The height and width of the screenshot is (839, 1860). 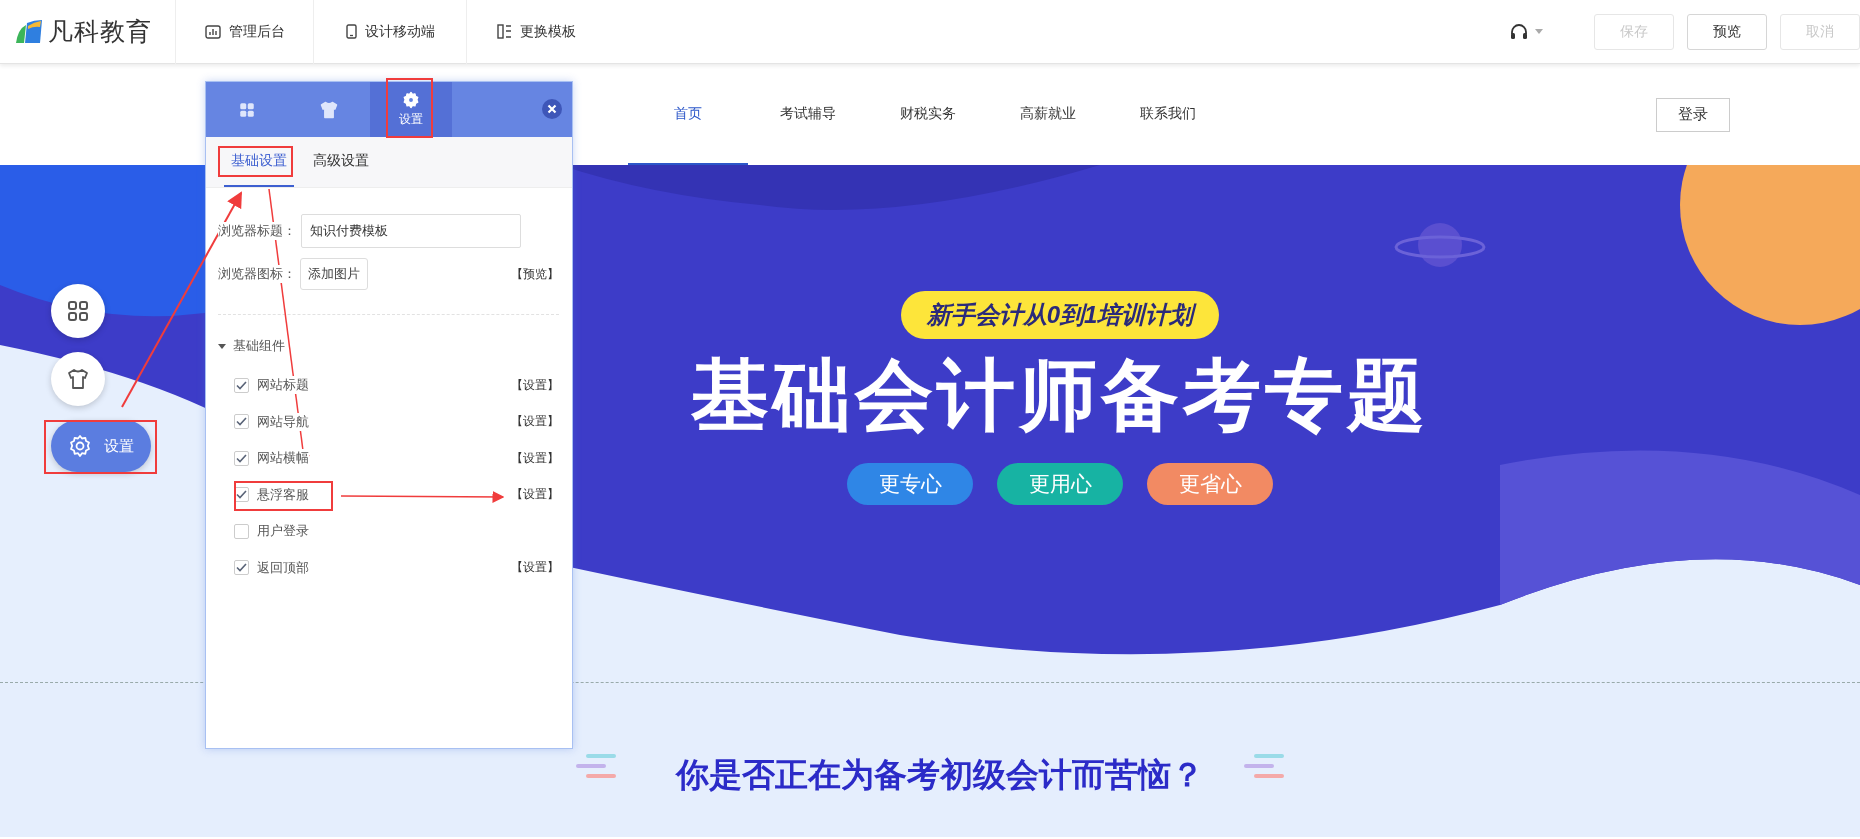 I want to click on add-image-button: 添加图片, so click(x=334, y=274).